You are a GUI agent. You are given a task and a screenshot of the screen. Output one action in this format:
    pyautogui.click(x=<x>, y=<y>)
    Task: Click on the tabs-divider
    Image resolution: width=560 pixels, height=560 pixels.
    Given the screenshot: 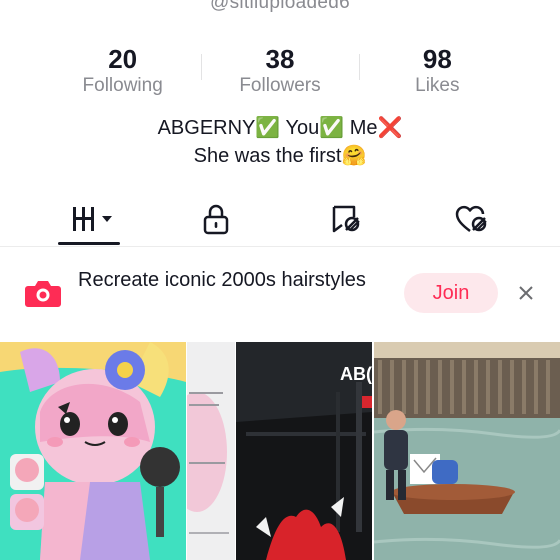 What is the action you would take?
    pyautogui.click(x=280, y=246)
    